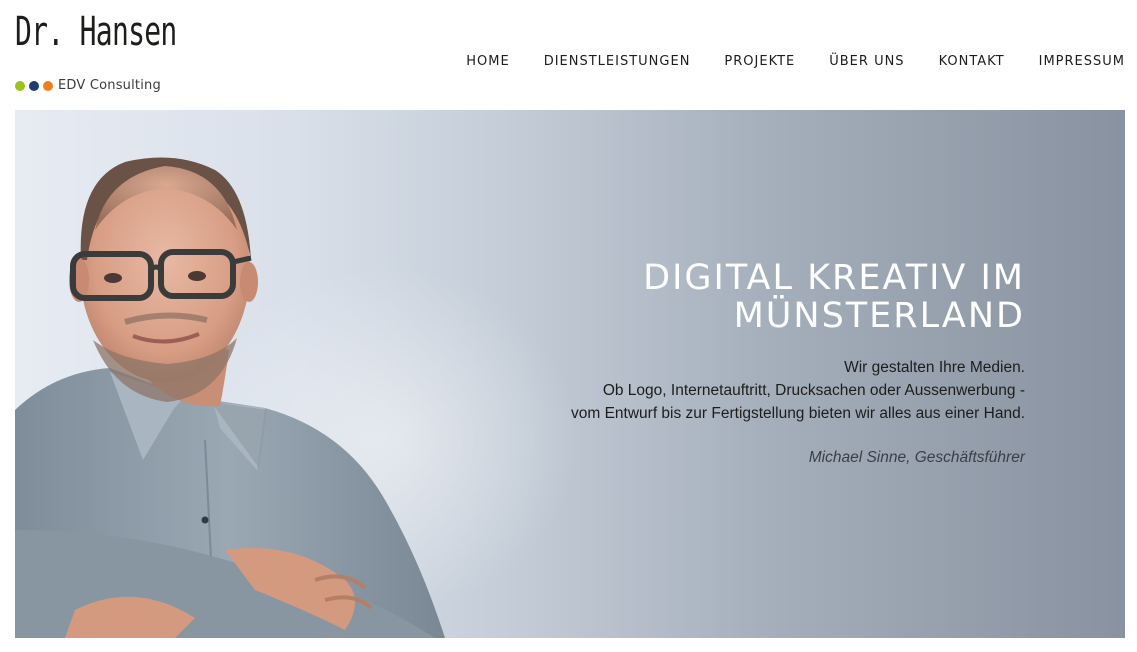 The image size is (1137, 652). Describe the element at coordinates (487, 61) in the screenshot. I see `nav-item-home: HOME` at that location.